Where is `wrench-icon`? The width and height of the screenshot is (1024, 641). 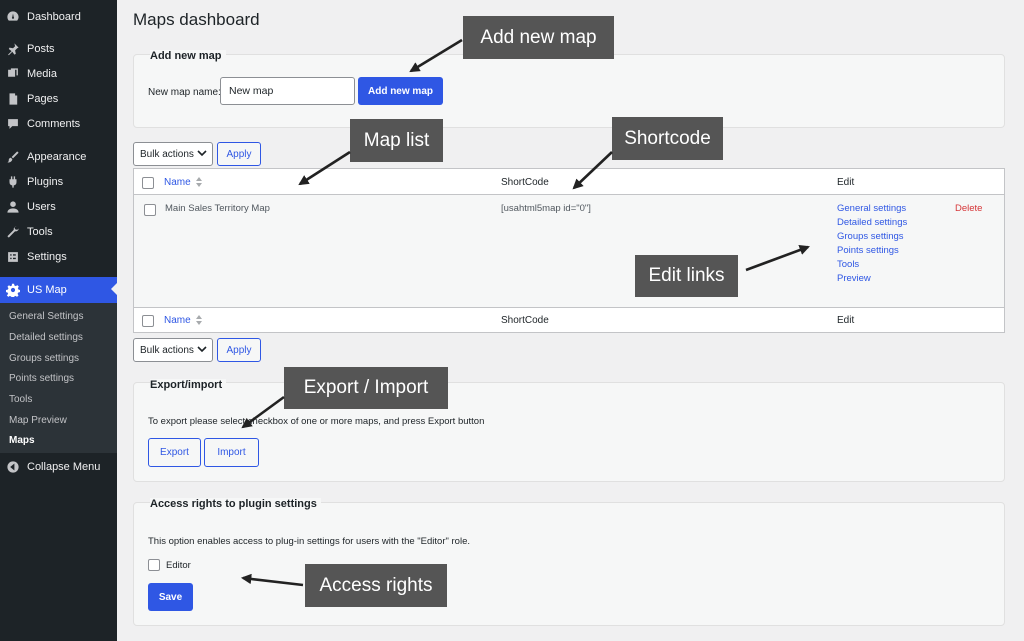 wrench-icon is located at coordinates (13, 232).